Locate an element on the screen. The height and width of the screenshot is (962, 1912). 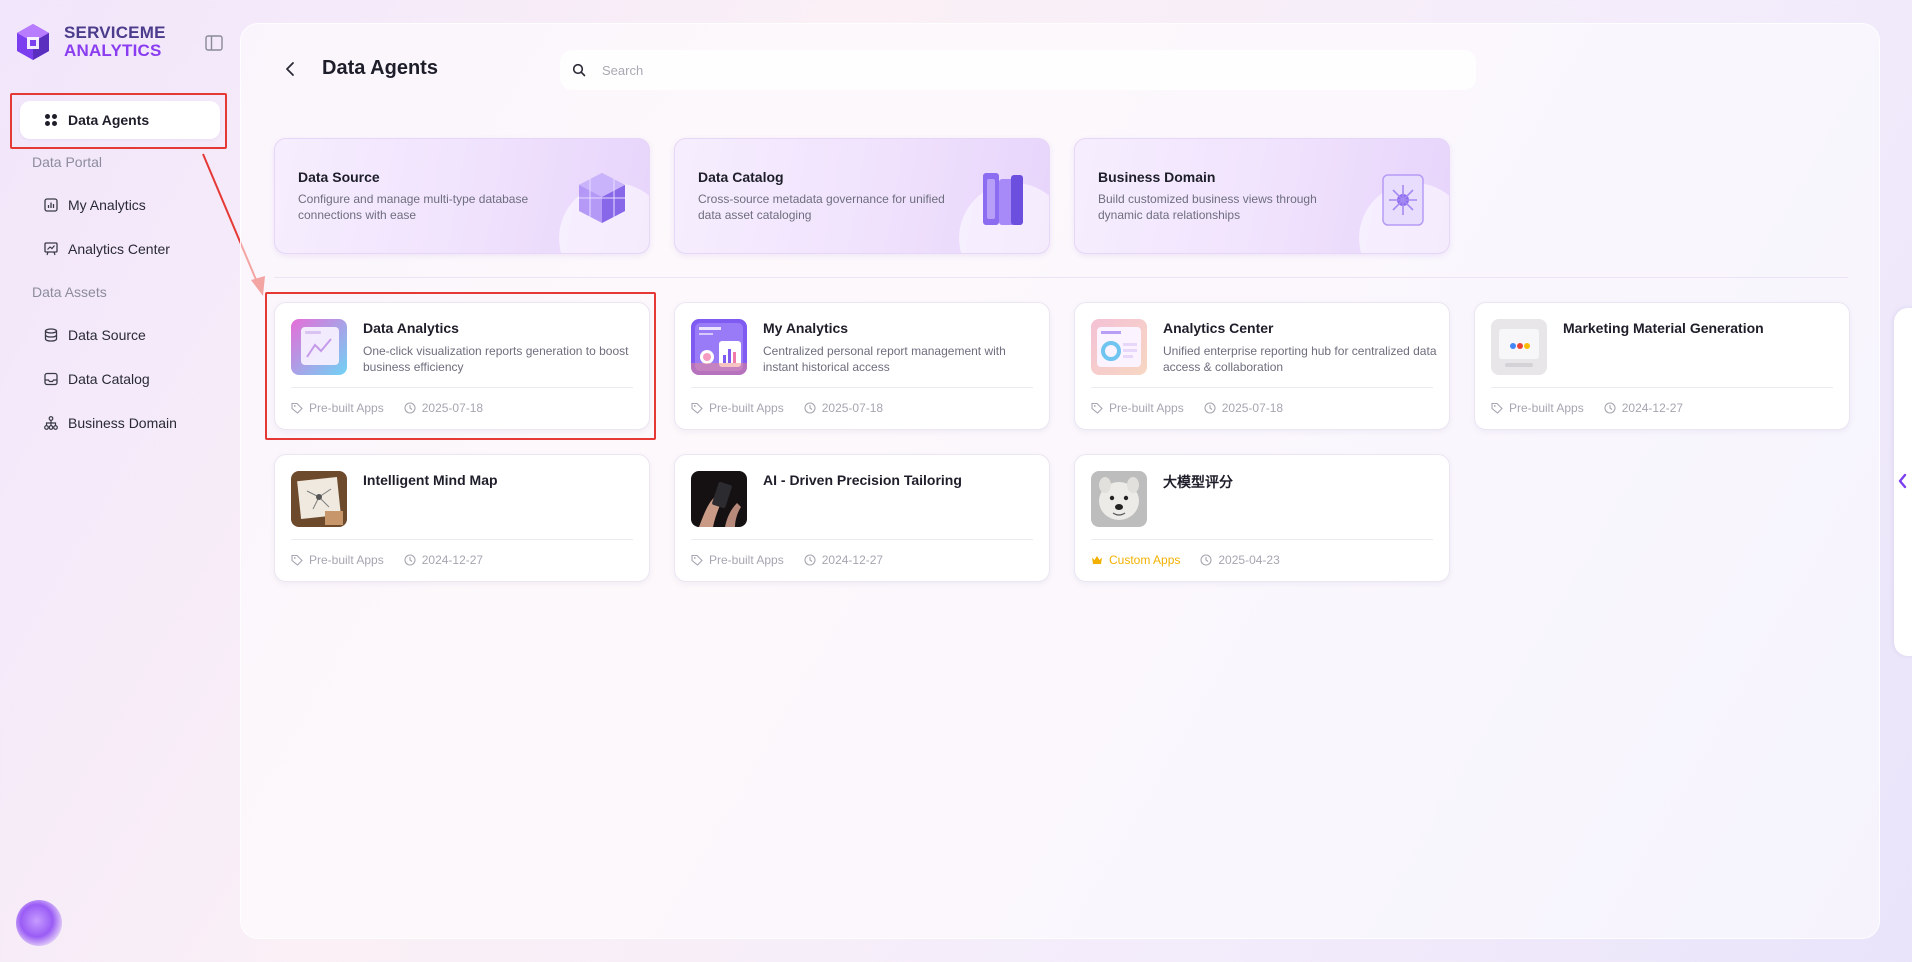
sidebar-item-data-catalog: Data Catalog is located at coordinates (97, 379).